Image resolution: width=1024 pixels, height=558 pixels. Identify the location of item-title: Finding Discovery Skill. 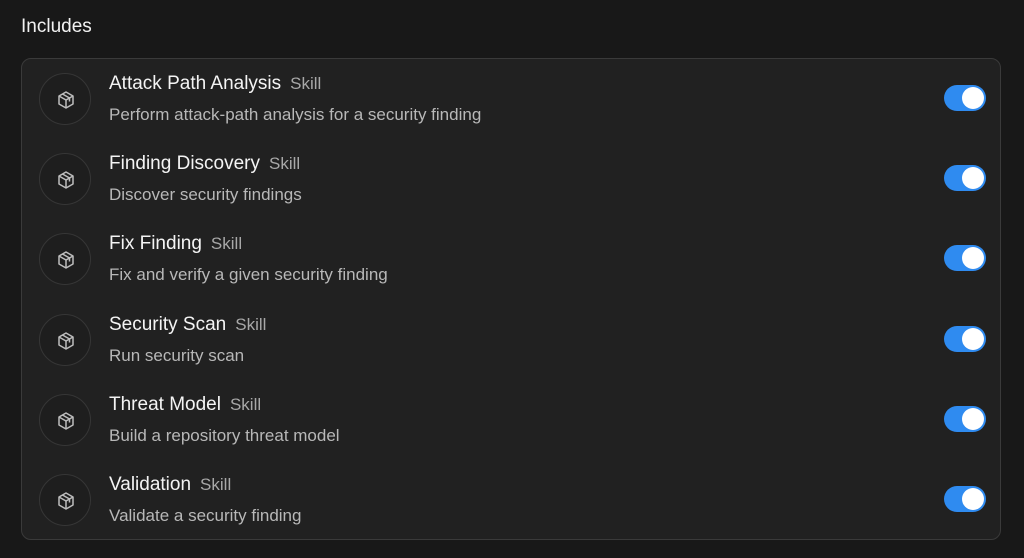
(204, 164).